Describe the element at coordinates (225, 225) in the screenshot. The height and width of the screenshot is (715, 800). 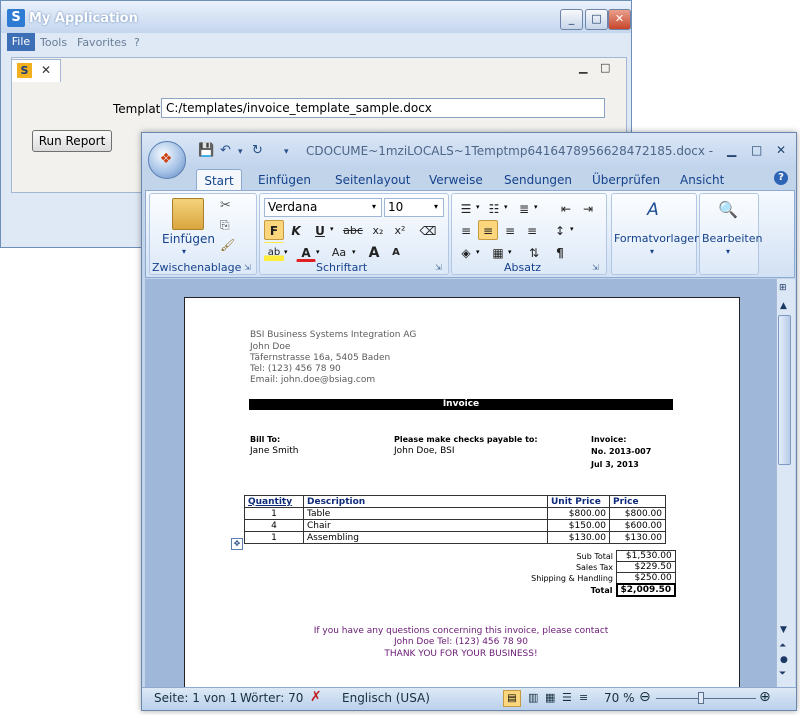
I see `copy-icon: ⎘` at that location.